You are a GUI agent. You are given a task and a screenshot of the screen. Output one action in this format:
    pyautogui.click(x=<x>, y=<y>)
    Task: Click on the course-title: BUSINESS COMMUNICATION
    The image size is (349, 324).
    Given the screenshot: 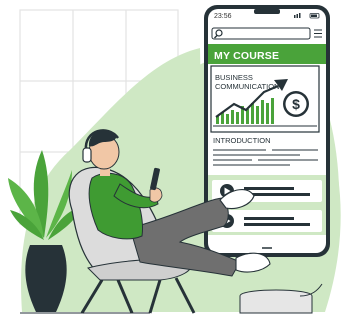 What is the action you would take?
    pyautogui.click(x=247, y=82)
    